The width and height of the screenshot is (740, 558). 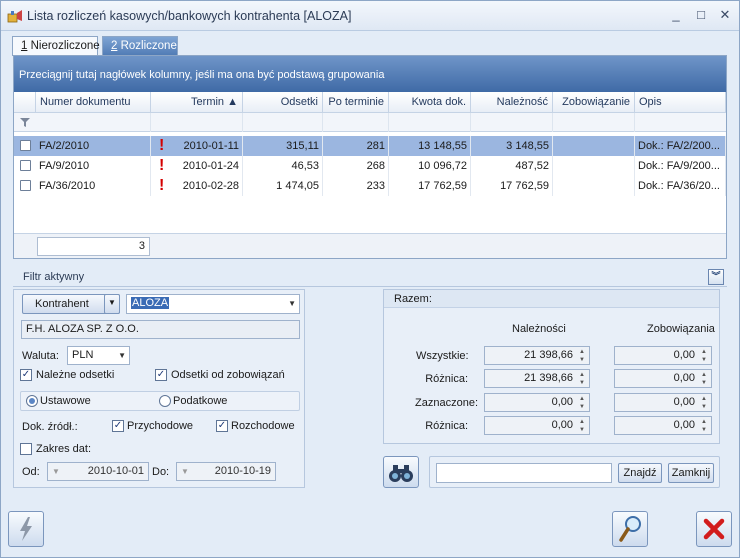 I want to click on cell-term: 2010-01-11, so click(x=208, y=146).